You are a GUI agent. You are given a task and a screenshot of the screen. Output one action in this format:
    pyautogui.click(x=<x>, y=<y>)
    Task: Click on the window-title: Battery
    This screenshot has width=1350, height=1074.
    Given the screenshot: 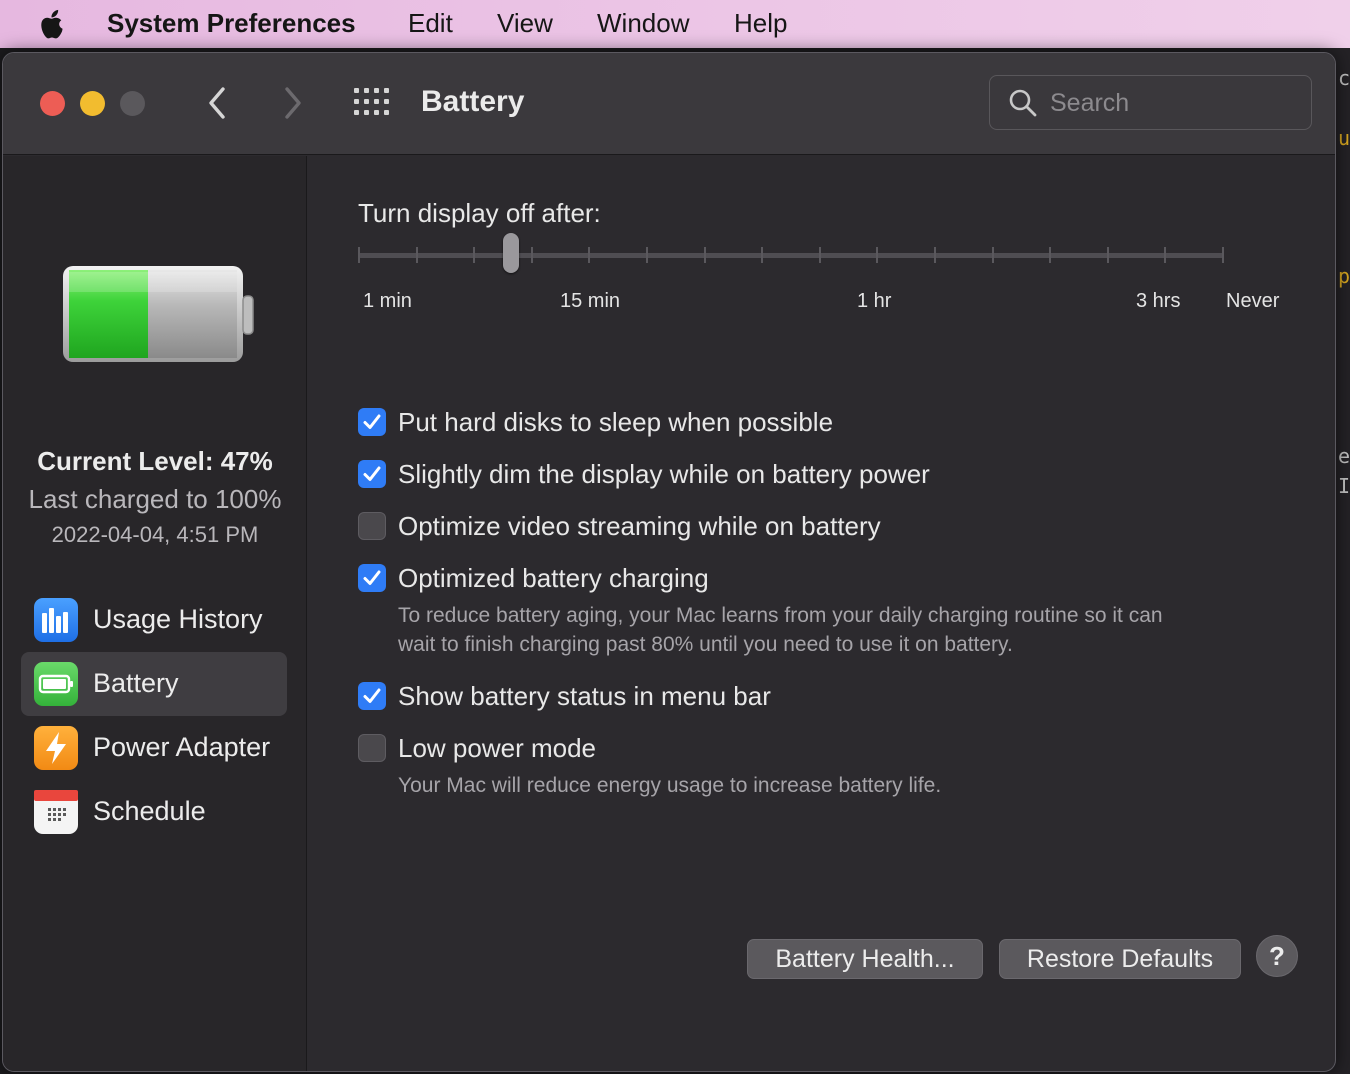 What is the action you would take?
    pyautogui.click(x=473, y=101)
    